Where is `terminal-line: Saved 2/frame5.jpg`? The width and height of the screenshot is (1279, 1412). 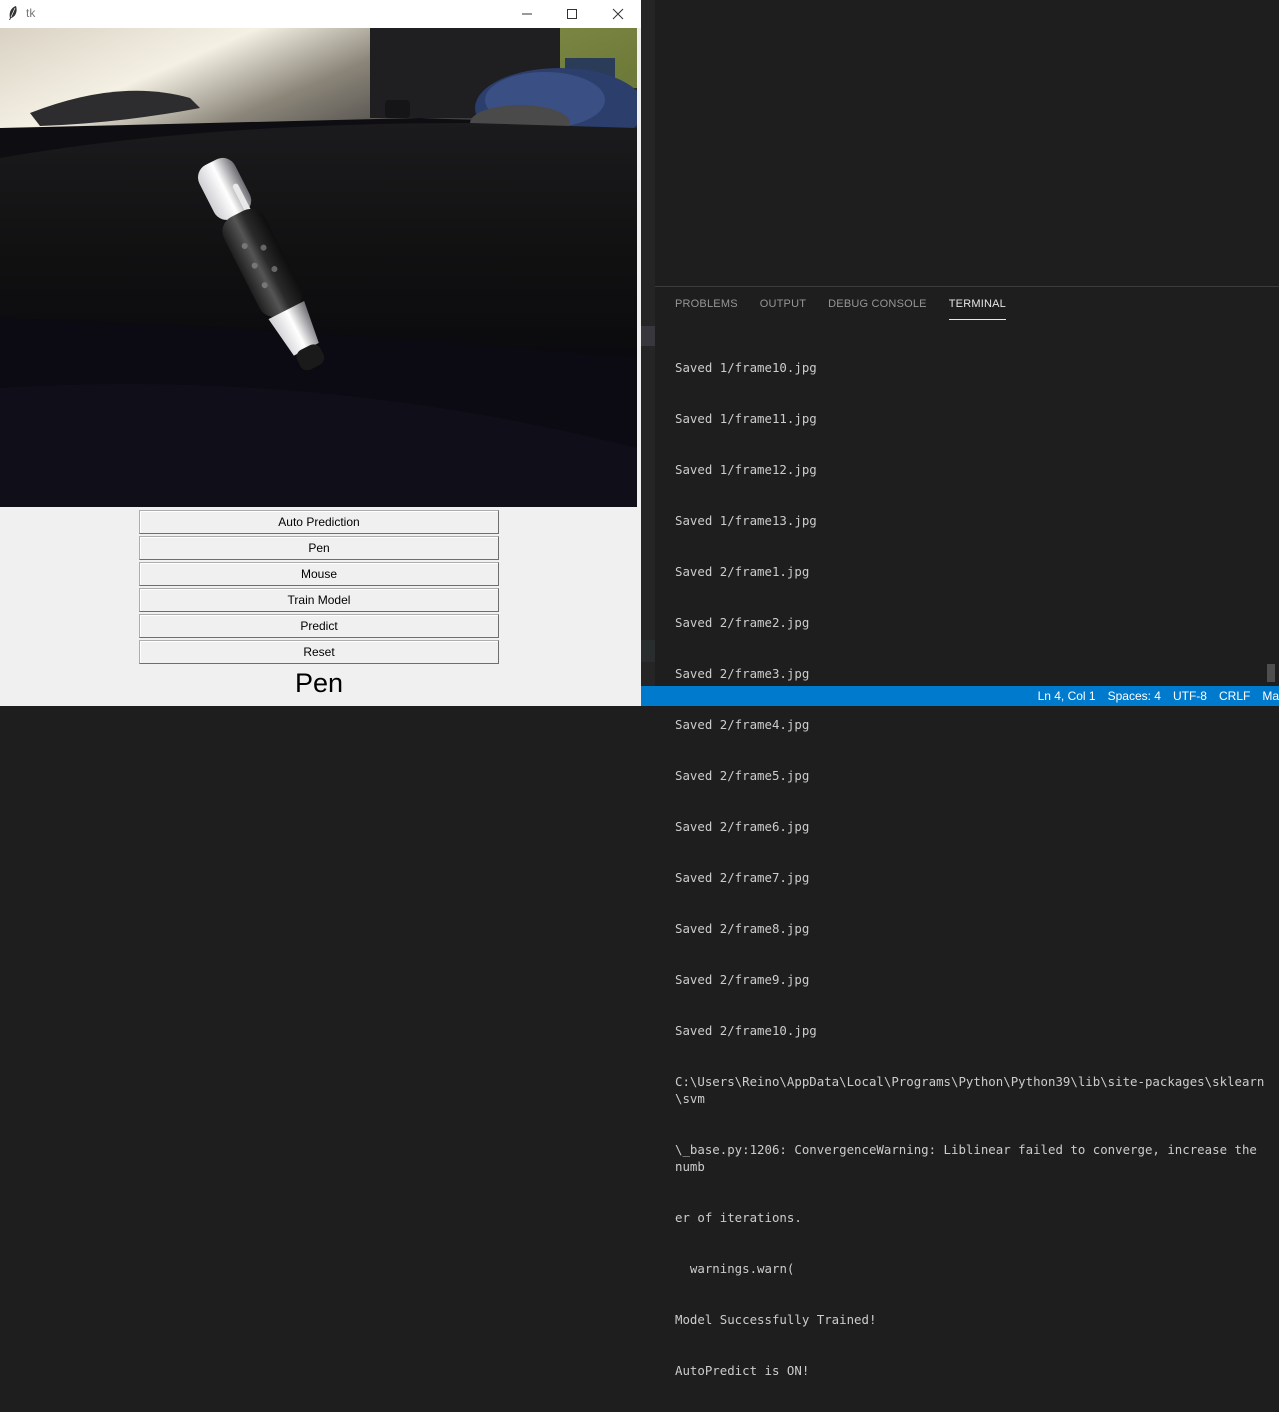 terminal-line: Saved 2/frame5.jpg is located at coordinates (742, 775).